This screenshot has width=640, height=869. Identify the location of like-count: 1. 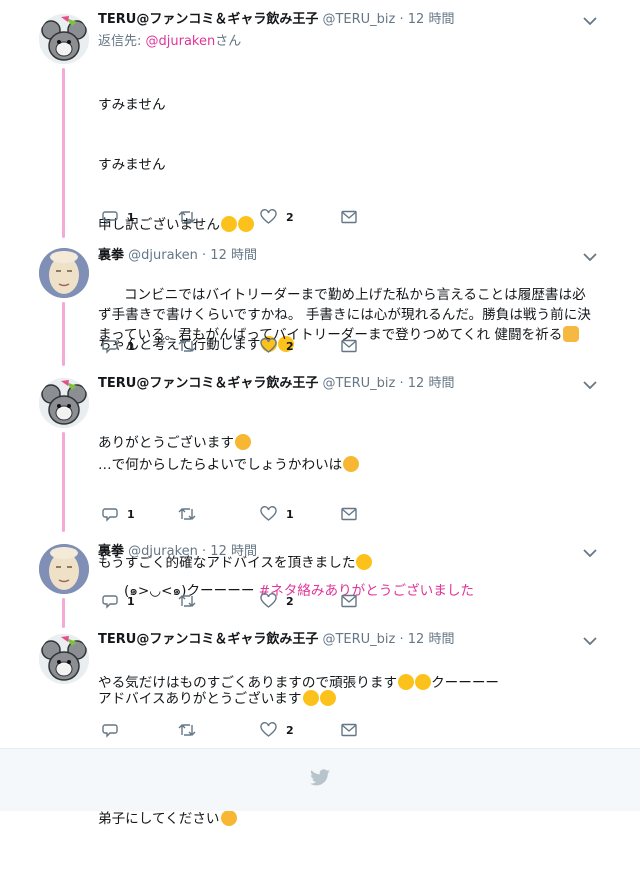
(290, 514).